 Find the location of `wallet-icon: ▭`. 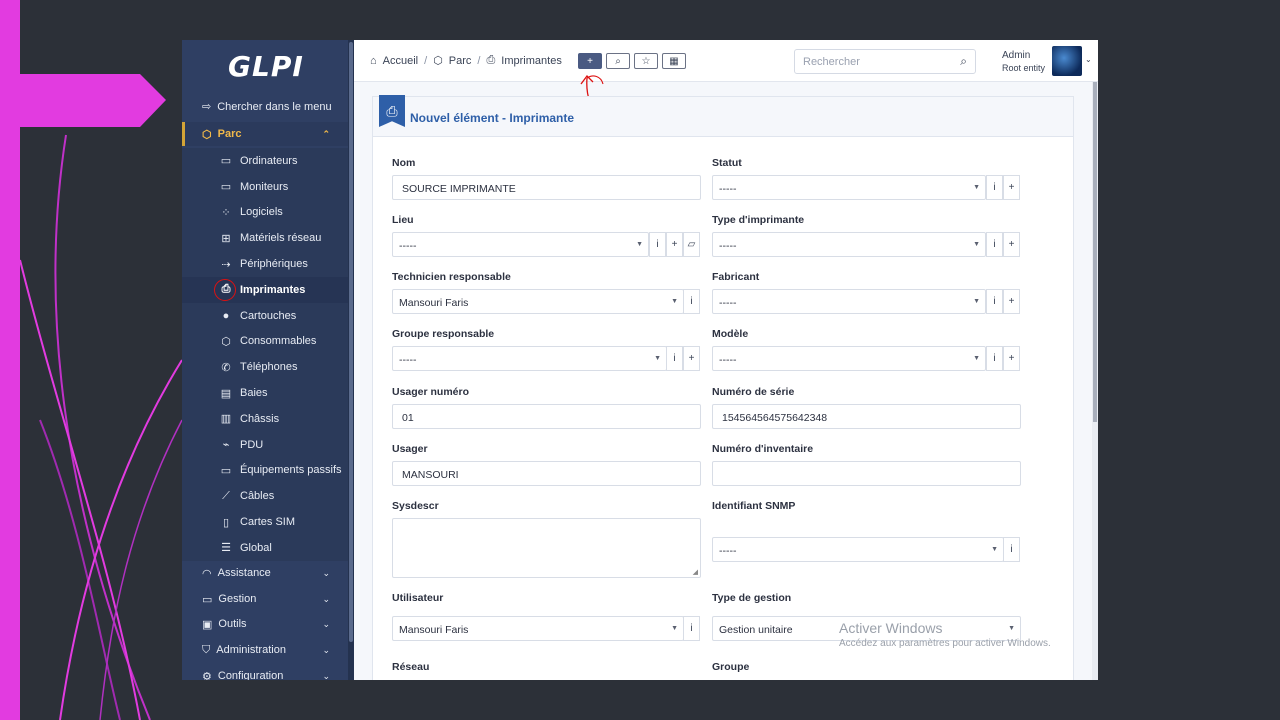

wallet-icon: ▭ is located at coordinates (207, 599).